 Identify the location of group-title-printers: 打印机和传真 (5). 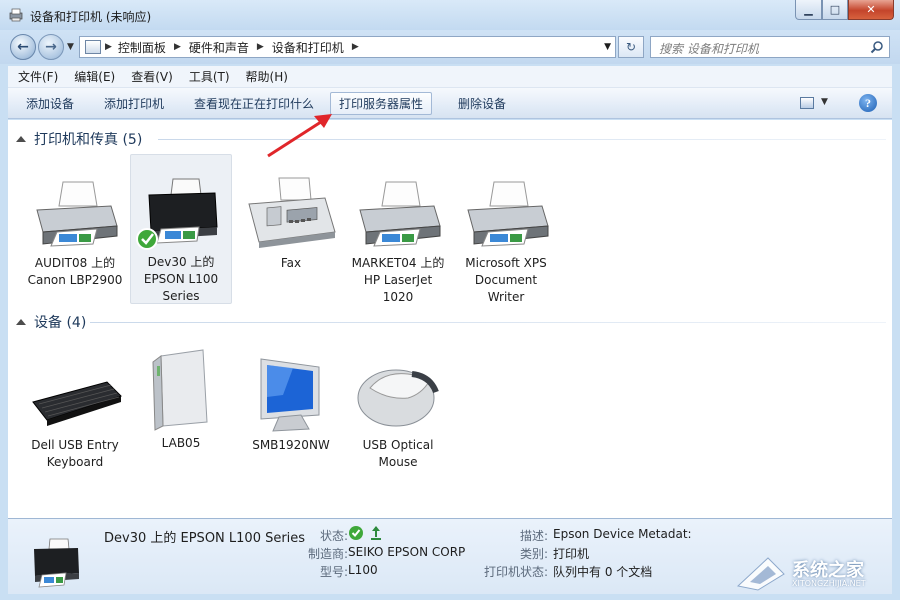
(88, 140).